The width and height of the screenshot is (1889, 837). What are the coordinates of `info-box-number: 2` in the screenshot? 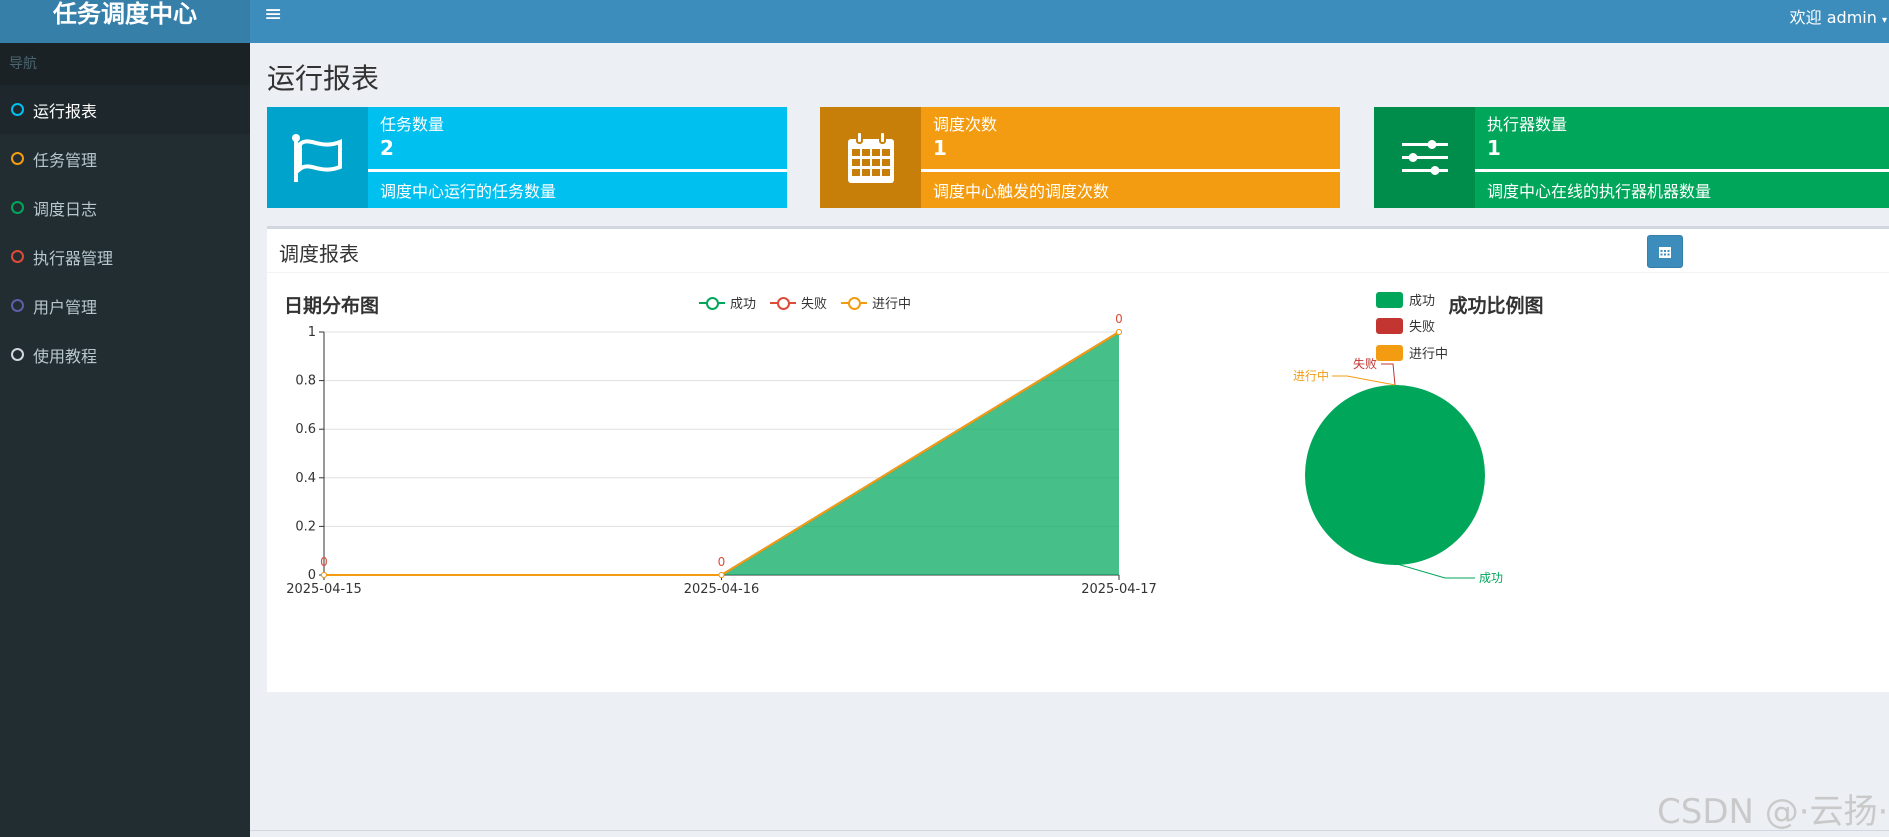 It's located at (387, 148).